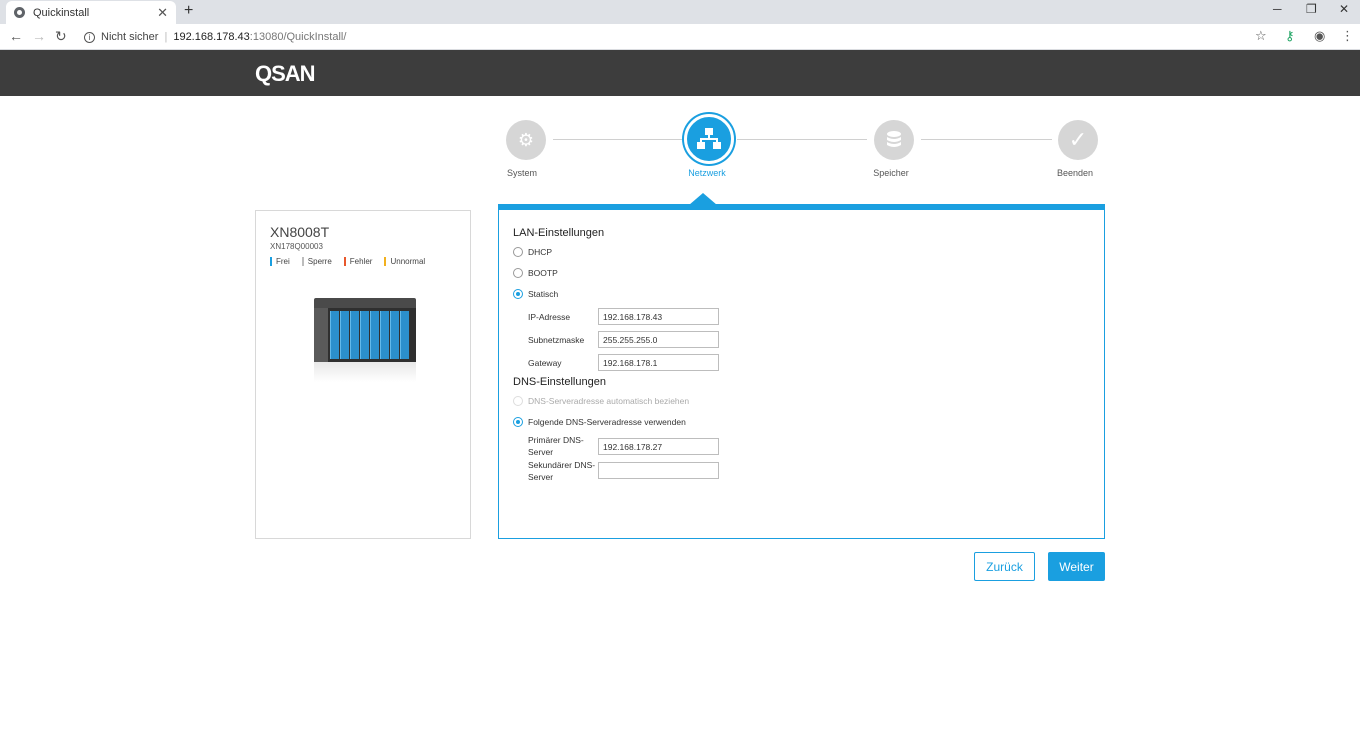 The width and height of the screenshot is (1360, 737). I want to click on next-button: Weiter, so click(1076, 566).